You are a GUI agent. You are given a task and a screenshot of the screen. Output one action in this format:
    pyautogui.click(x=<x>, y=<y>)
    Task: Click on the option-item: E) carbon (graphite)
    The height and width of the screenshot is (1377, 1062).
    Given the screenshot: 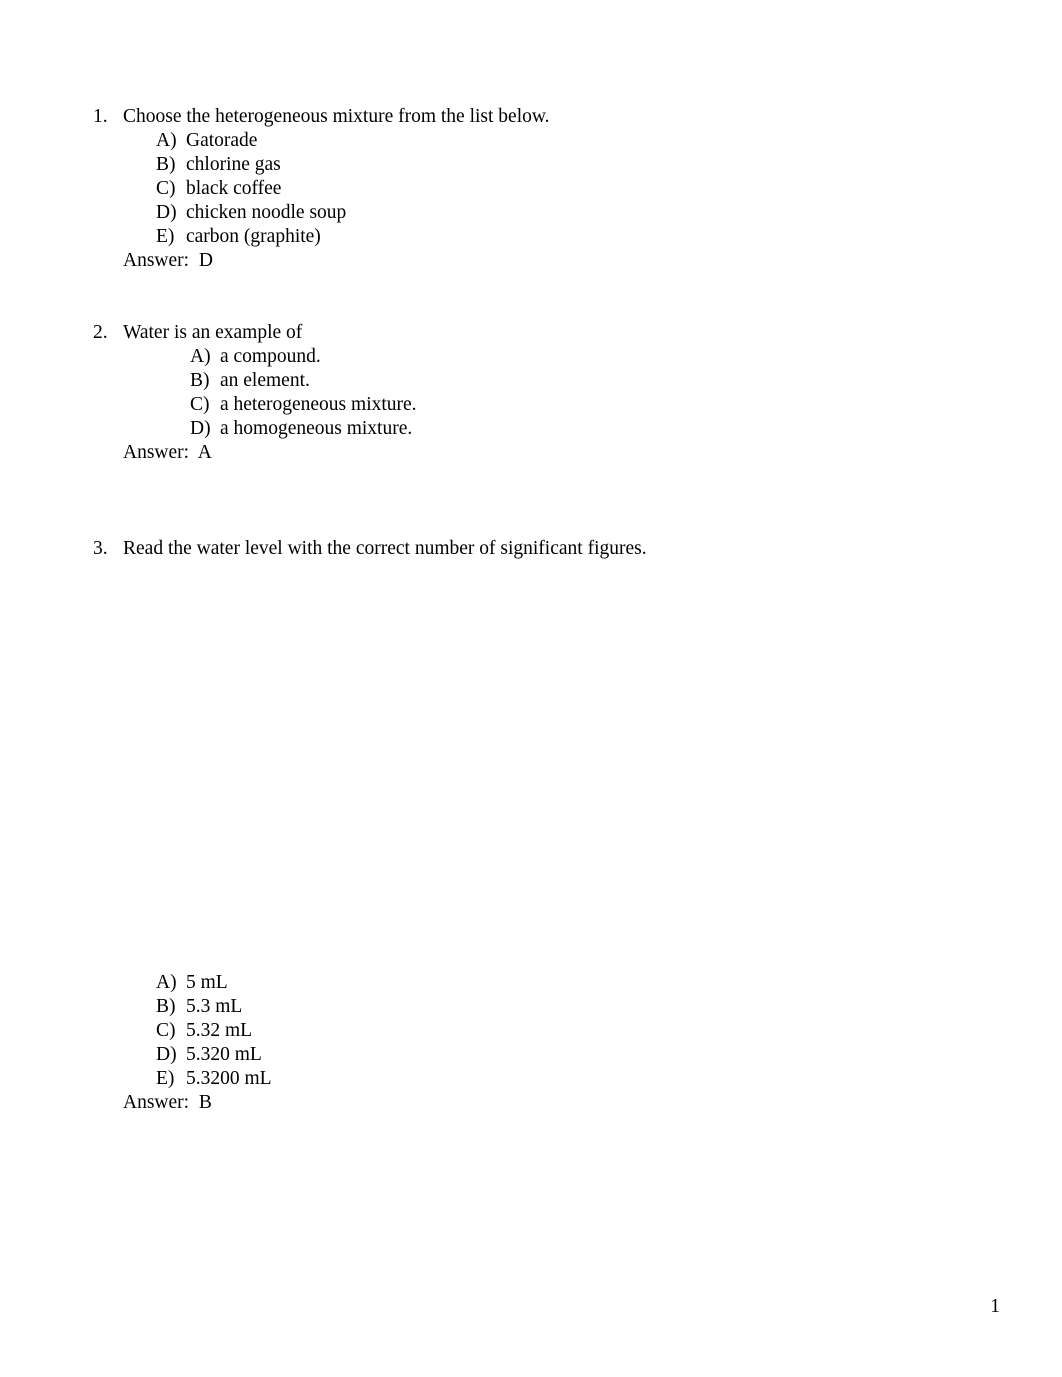 What is the action you would take?
    pyautogui.click(x=531, y=237)
    